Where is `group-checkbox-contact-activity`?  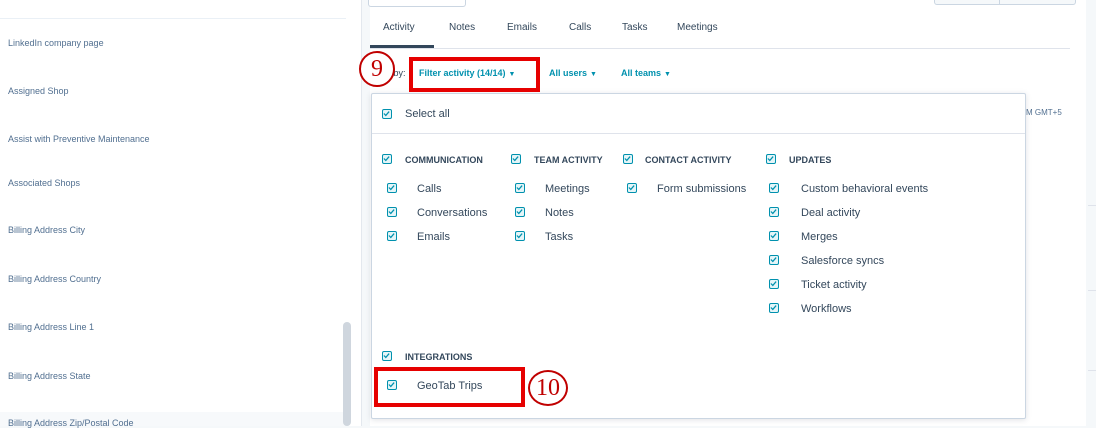 group-checkbox-contact-activity is located at coordinates (628, 159).